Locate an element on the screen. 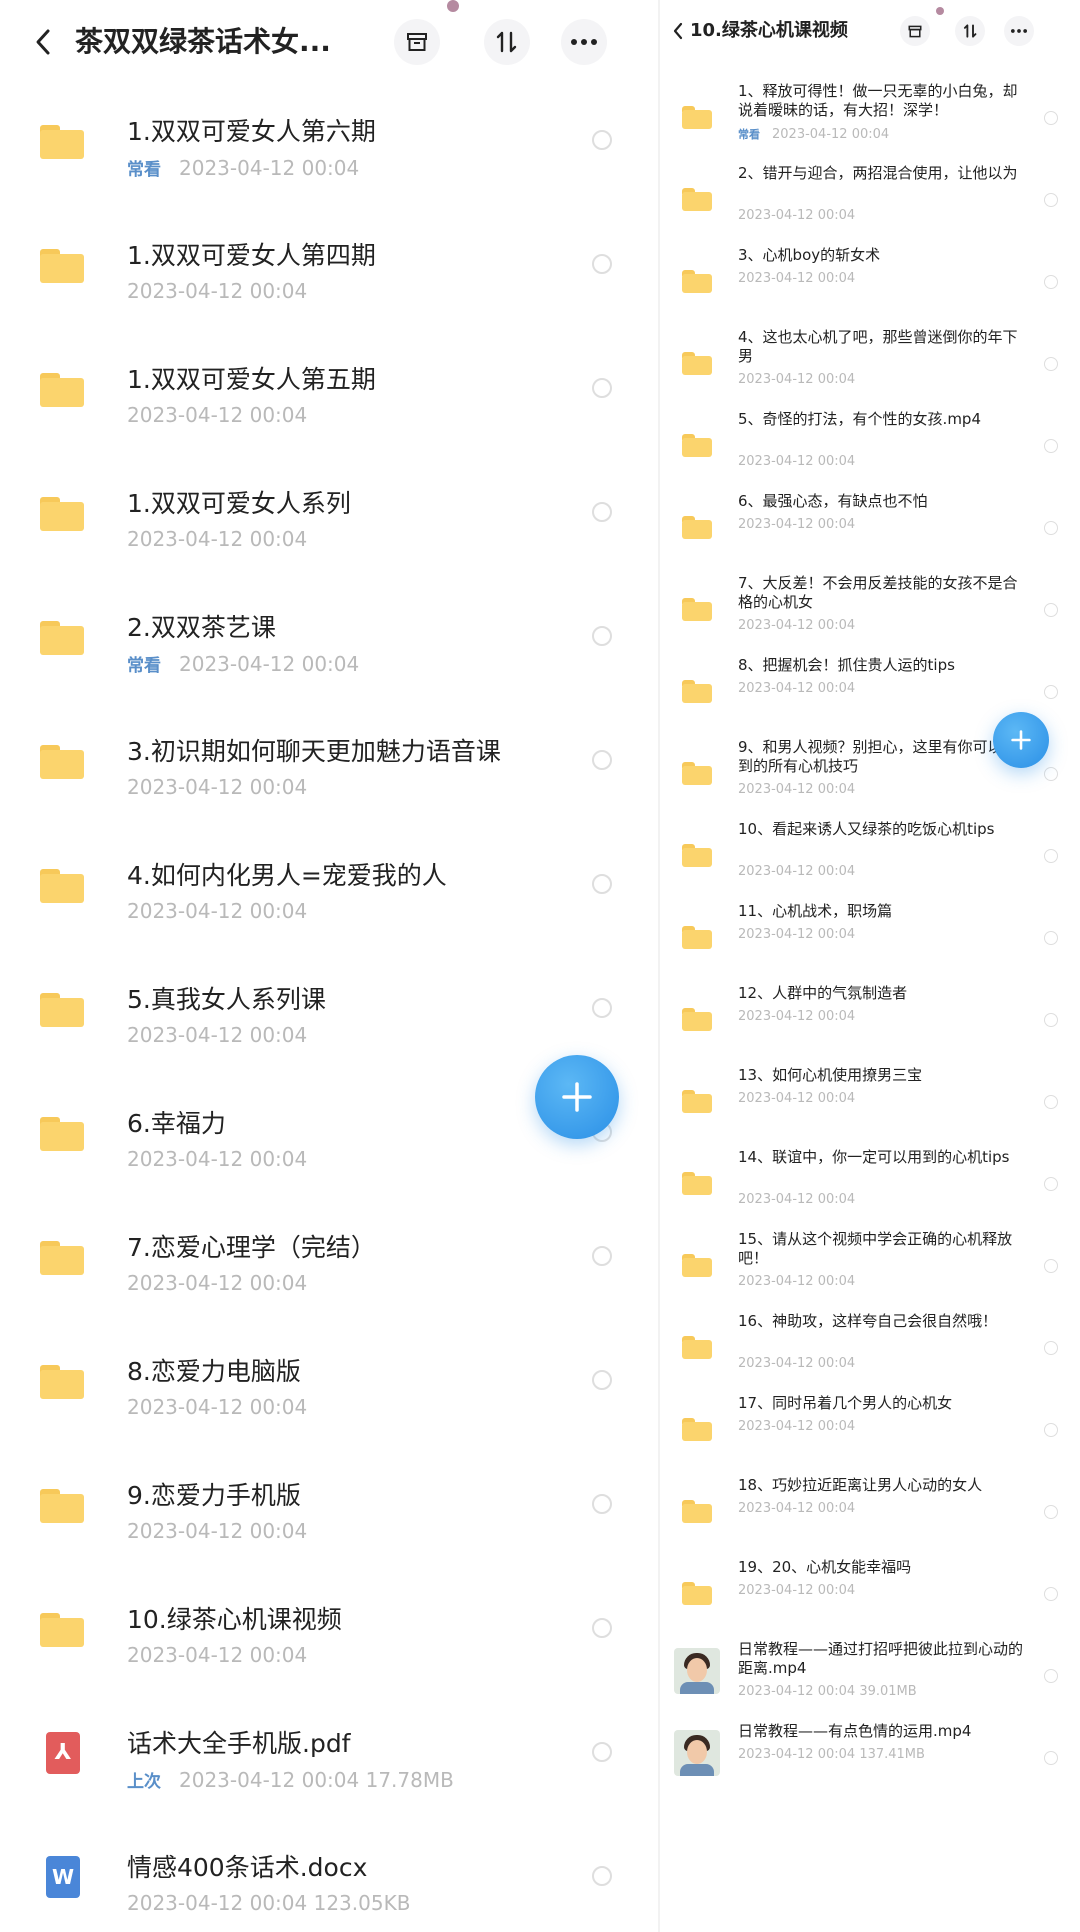 This screenshot has height=1932, width=1080. file-name: 9.恋爱力手机版 is located at coordinates (214, 1495).